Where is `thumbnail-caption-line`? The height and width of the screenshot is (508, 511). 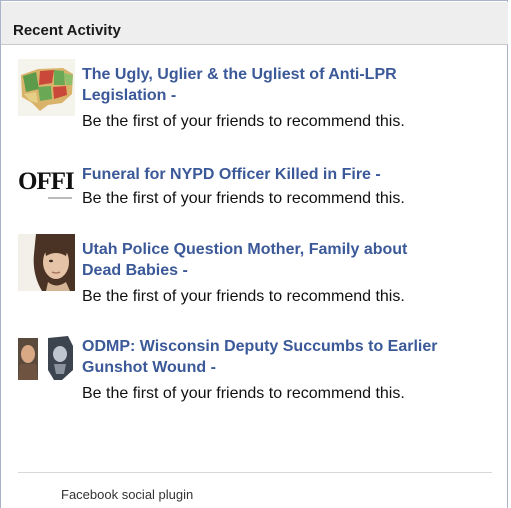 thumbnail-caption-line is located at coordinates (60, 198).